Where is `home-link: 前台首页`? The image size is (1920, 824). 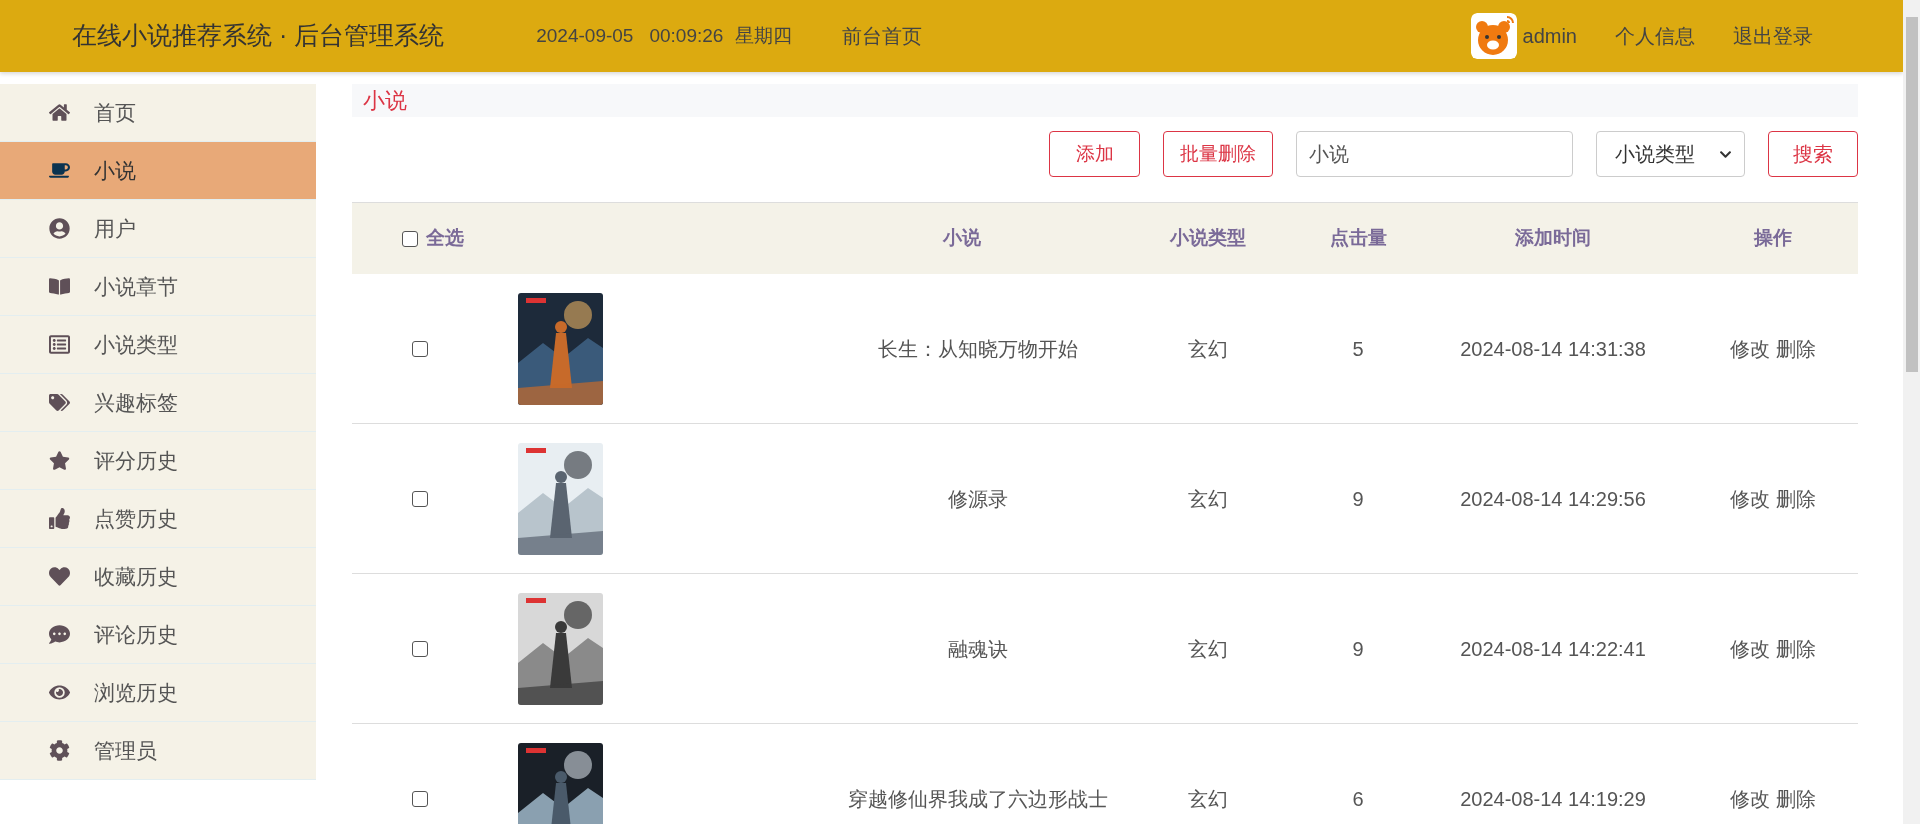
home-link: 前台首页 is located at coordinates (882, 36).